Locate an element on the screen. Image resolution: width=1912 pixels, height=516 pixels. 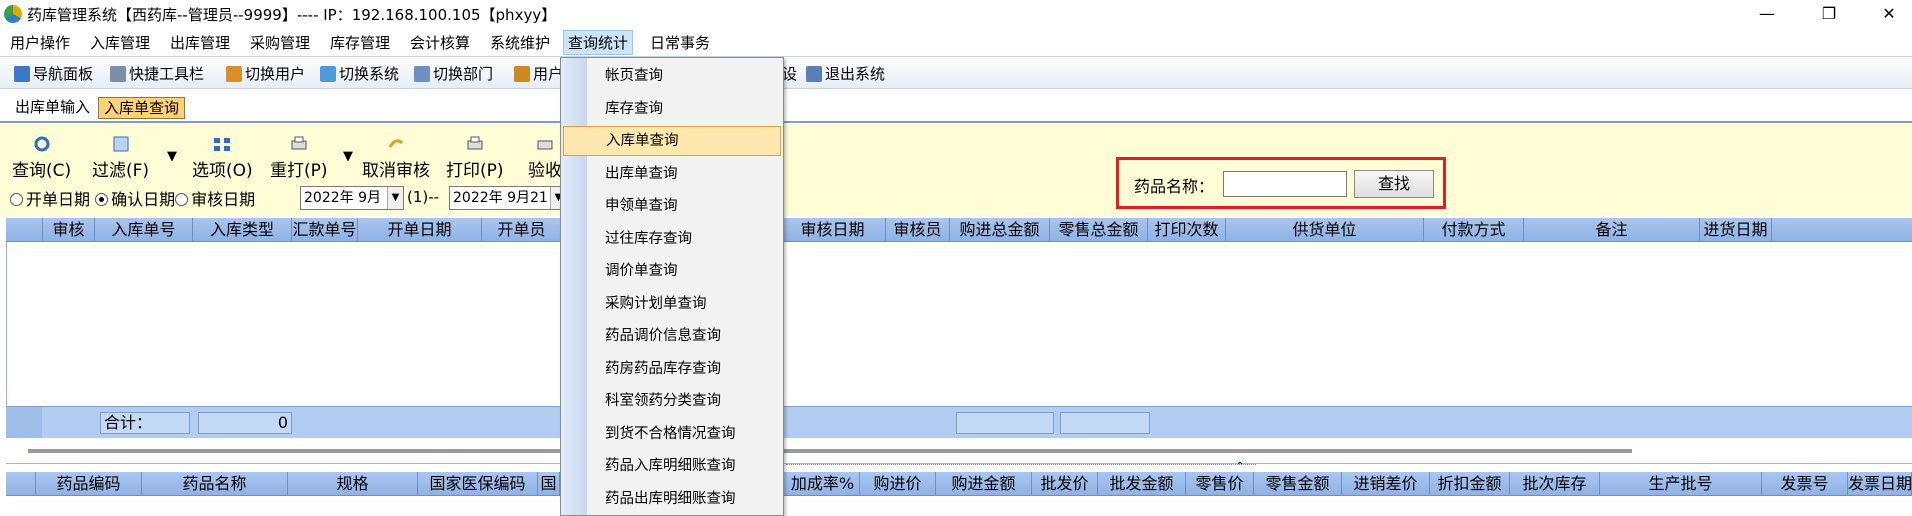
menu-item-outbound-query: 出库单查询 is located at coordinates (672, 174).